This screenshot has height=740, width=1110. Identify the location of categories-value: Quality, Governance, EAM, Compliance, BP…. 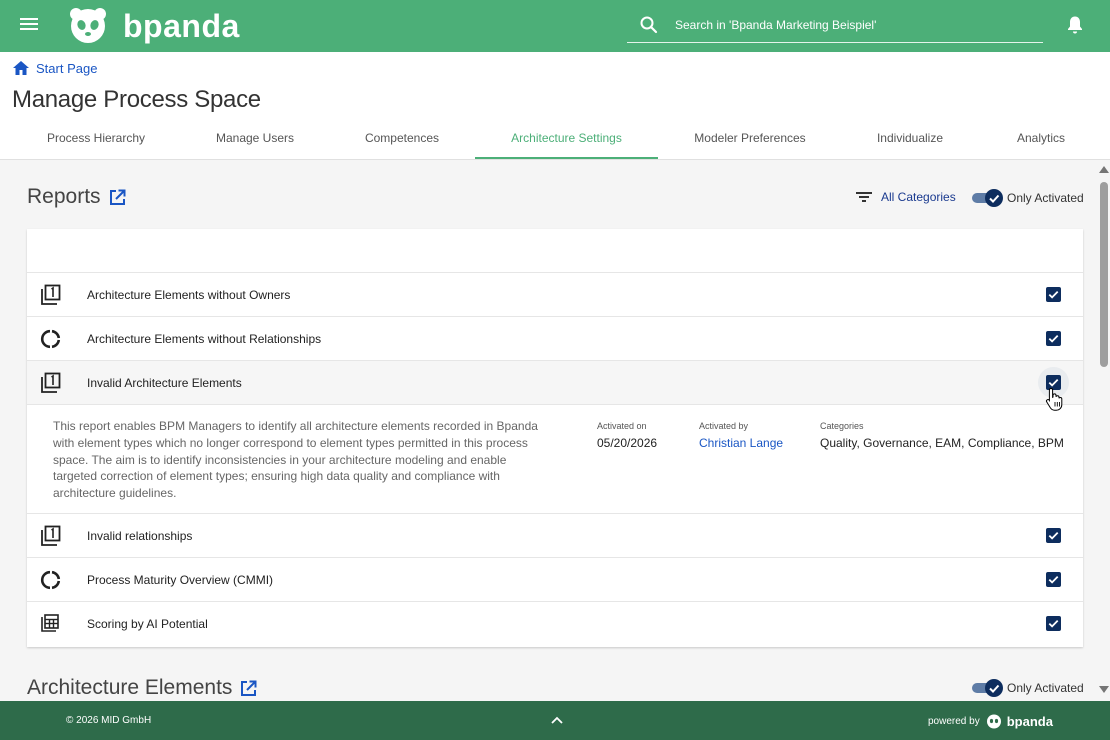
(942, 443).